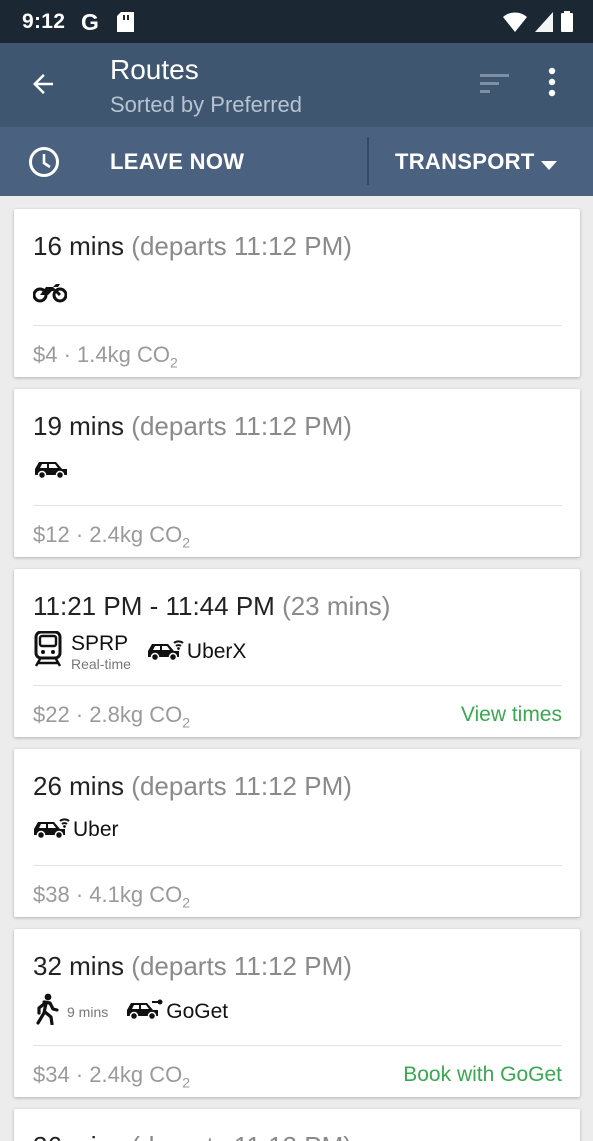 The height and width of the screenshot is (1141, 593). What do you see at coordinates (100, 643) in the screenshot?
I see `train-service-label: SPRP` at bounding box center [100, 643].